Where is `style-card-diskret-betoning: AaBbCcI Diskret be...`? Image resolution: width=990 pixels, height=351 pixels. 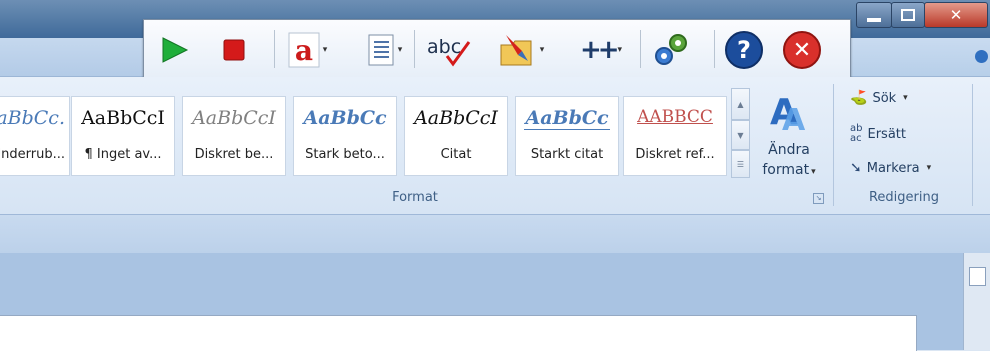
style-card-diskret-betoning: AaBbCcI Diskret be... is located at coordinates (234, 136).